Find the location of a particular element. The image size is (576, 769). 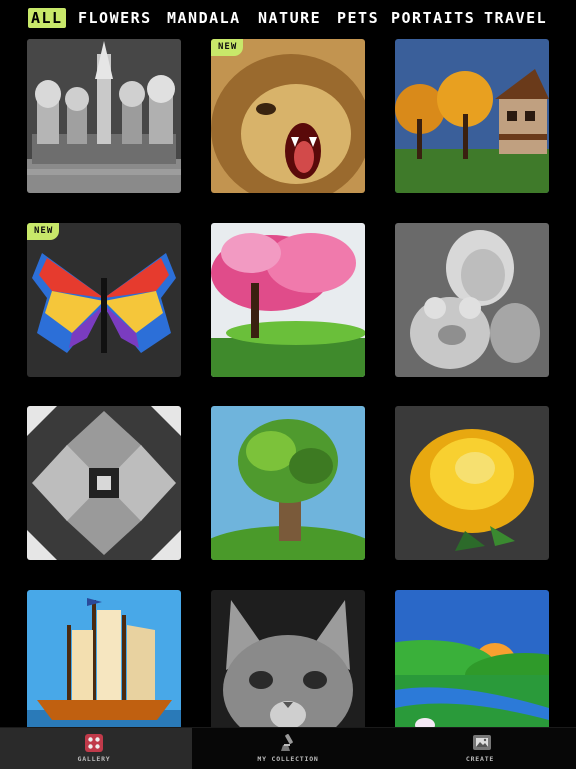

cherry-blossom-tree-picture is located at coordinates (288, 300).